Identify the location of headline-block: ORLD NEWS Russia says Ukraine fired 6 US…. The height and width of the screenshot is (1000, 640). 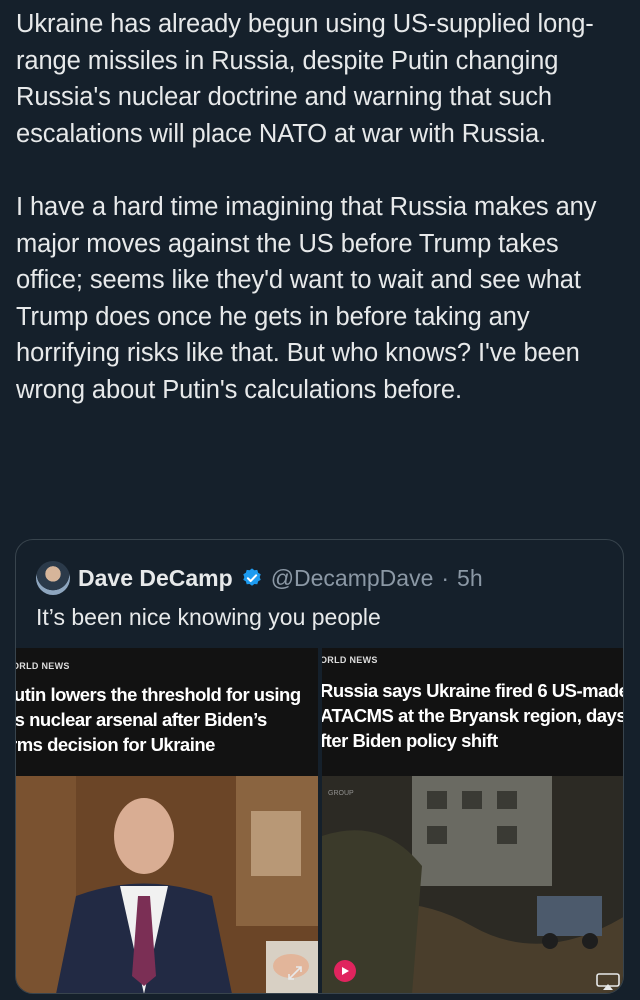
(473, 712).